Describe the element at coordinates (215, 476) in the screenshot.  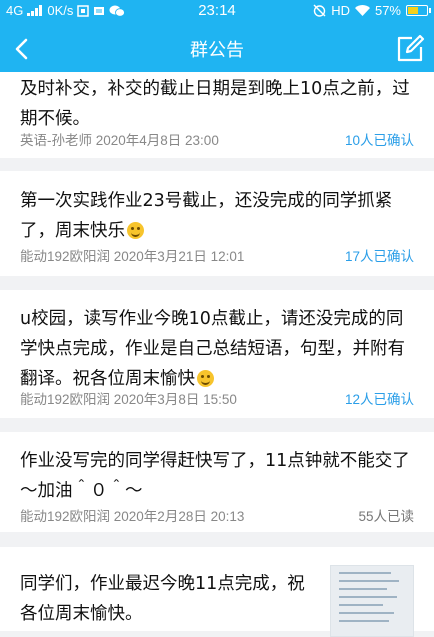
I see `notice-text: 作业没写完的同学得赶快写了，11点钟就不能交了～加油＾０＾～` at that location.